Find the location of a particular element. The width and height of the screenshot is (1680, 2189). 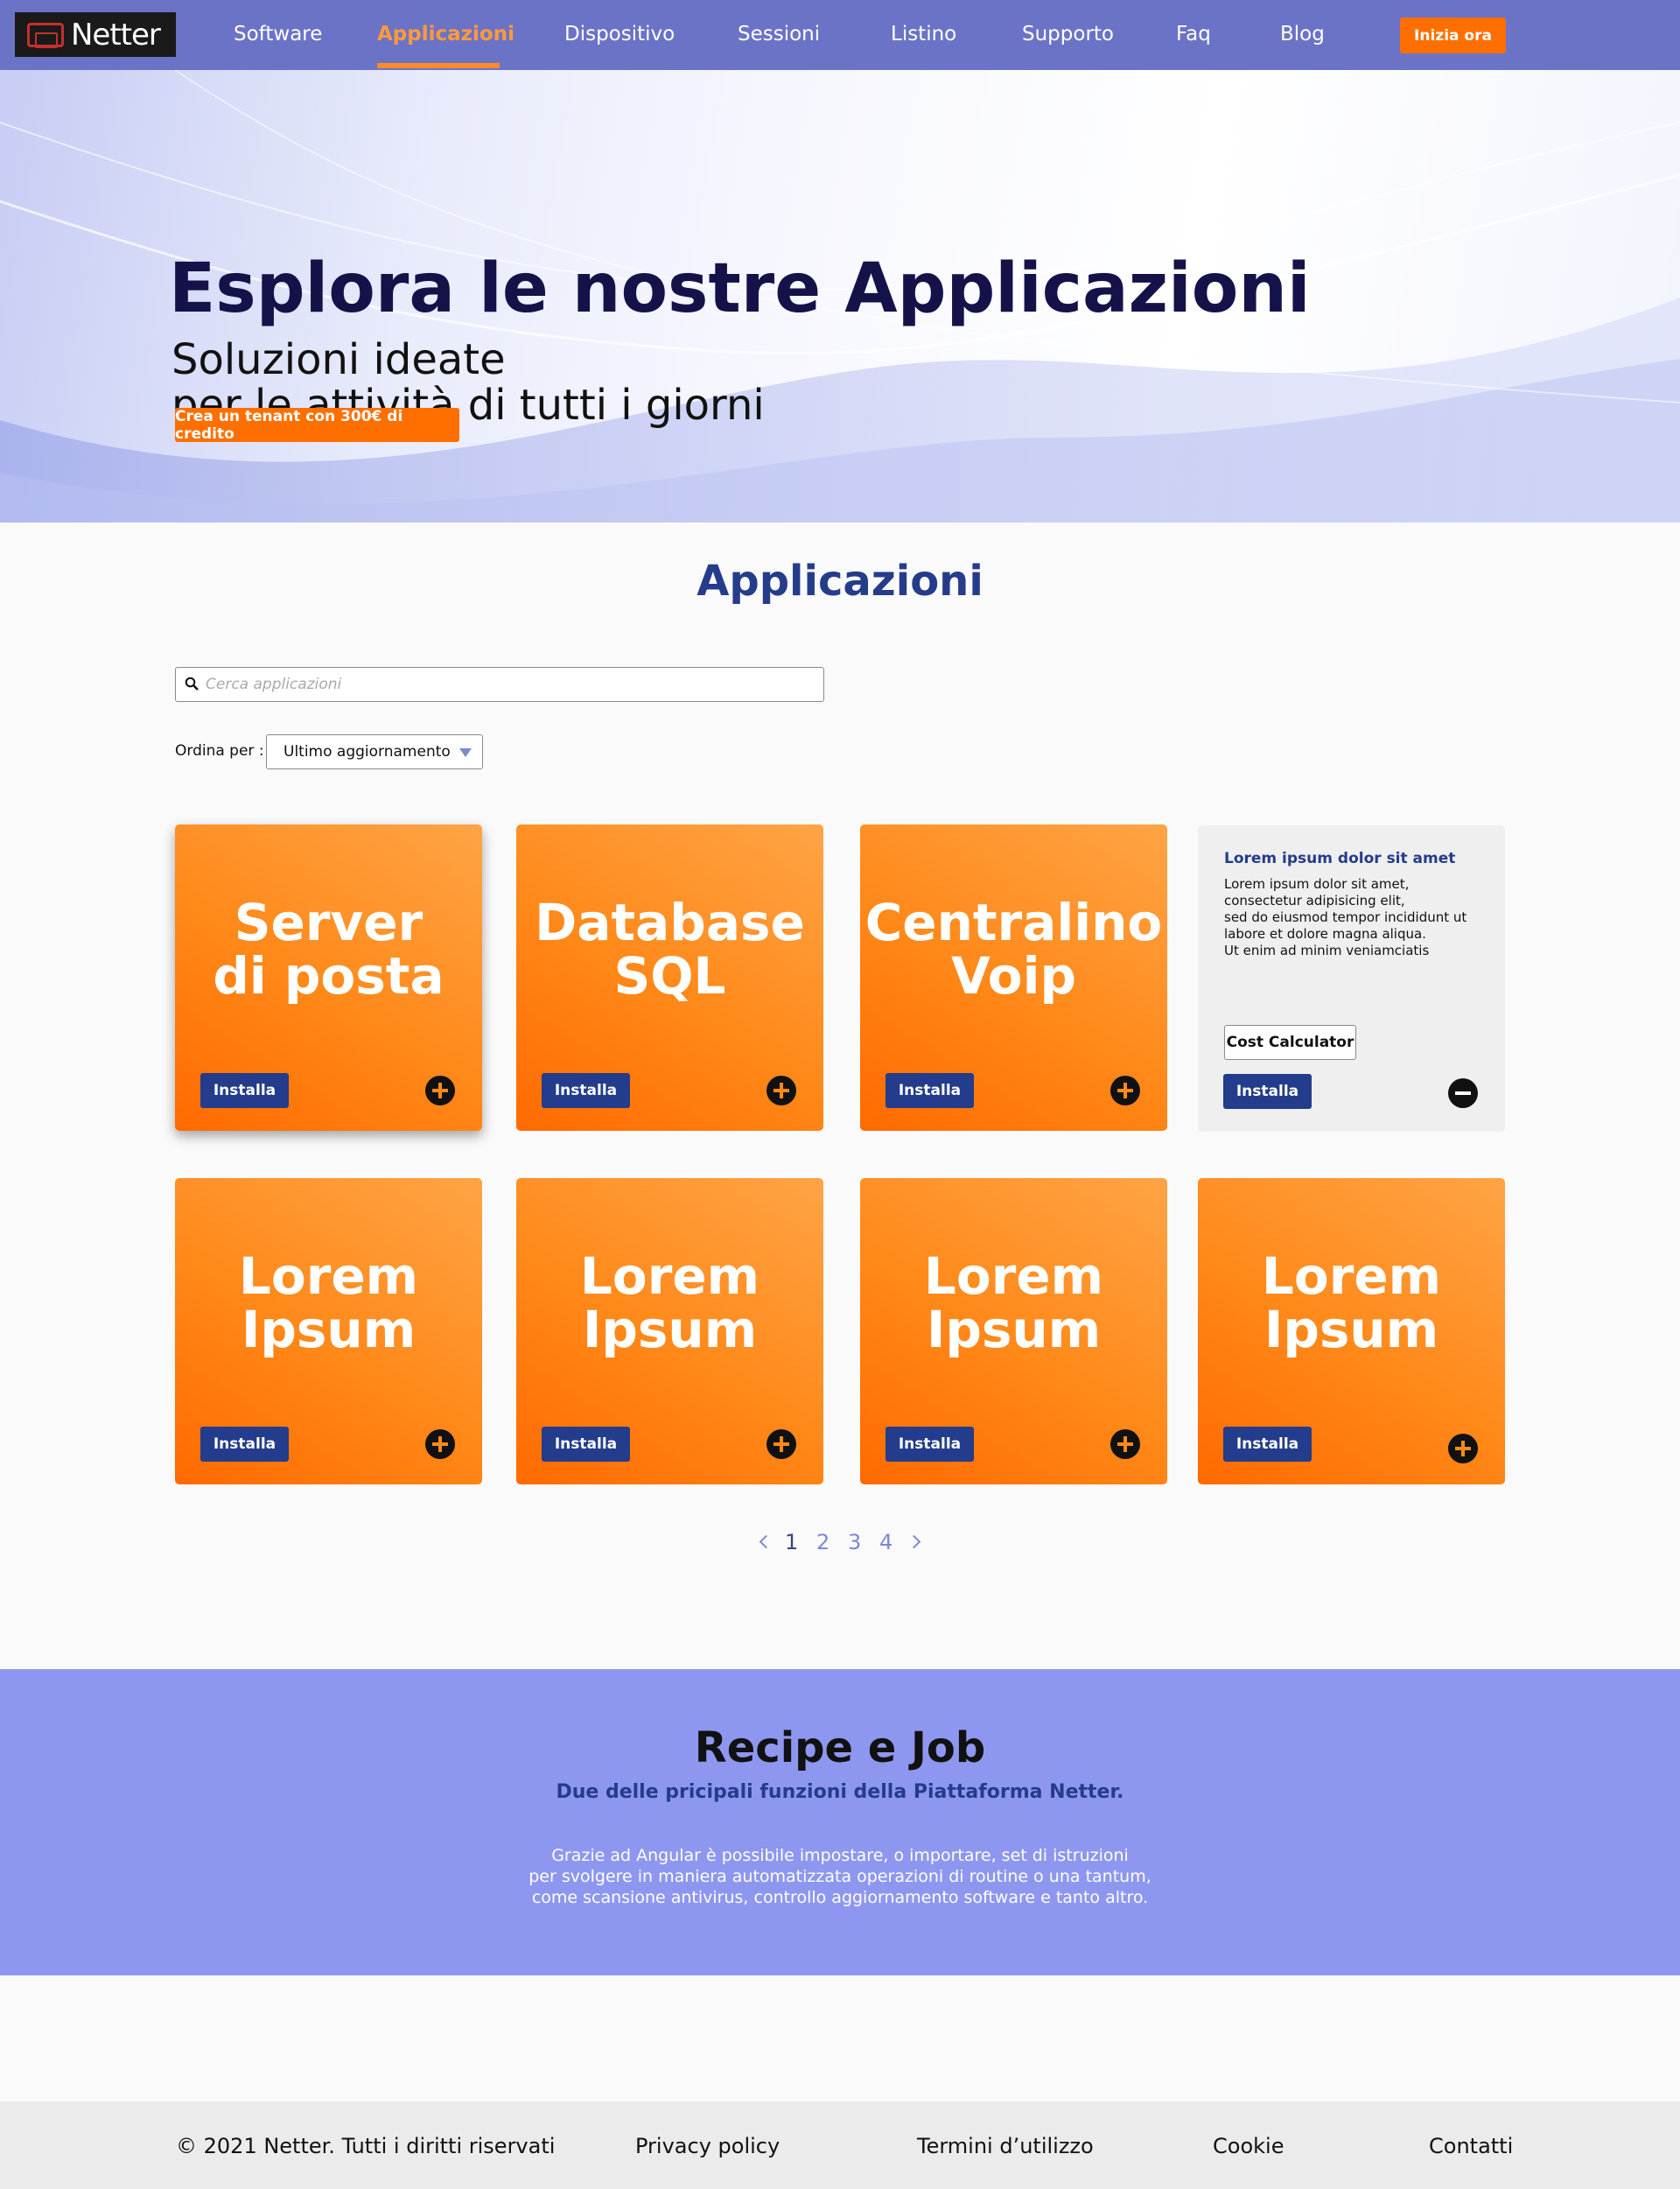

nav-item-supporto: Supporto is located at coordinates (1068, 34).